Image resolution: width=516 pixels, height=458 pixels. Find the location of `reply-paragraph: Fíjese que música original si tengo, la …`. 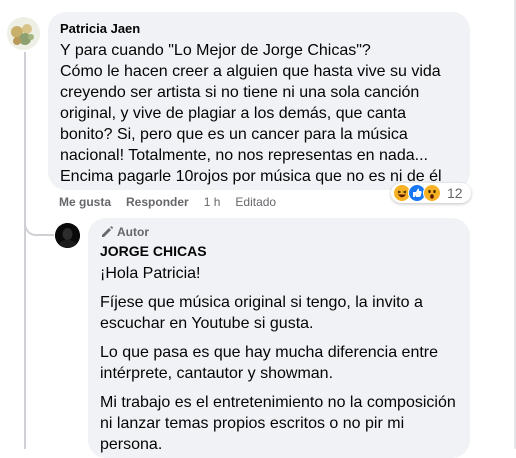

reply-paragraph: Fíjese que música original si tengo, la … is located at coordinates (261, 313).